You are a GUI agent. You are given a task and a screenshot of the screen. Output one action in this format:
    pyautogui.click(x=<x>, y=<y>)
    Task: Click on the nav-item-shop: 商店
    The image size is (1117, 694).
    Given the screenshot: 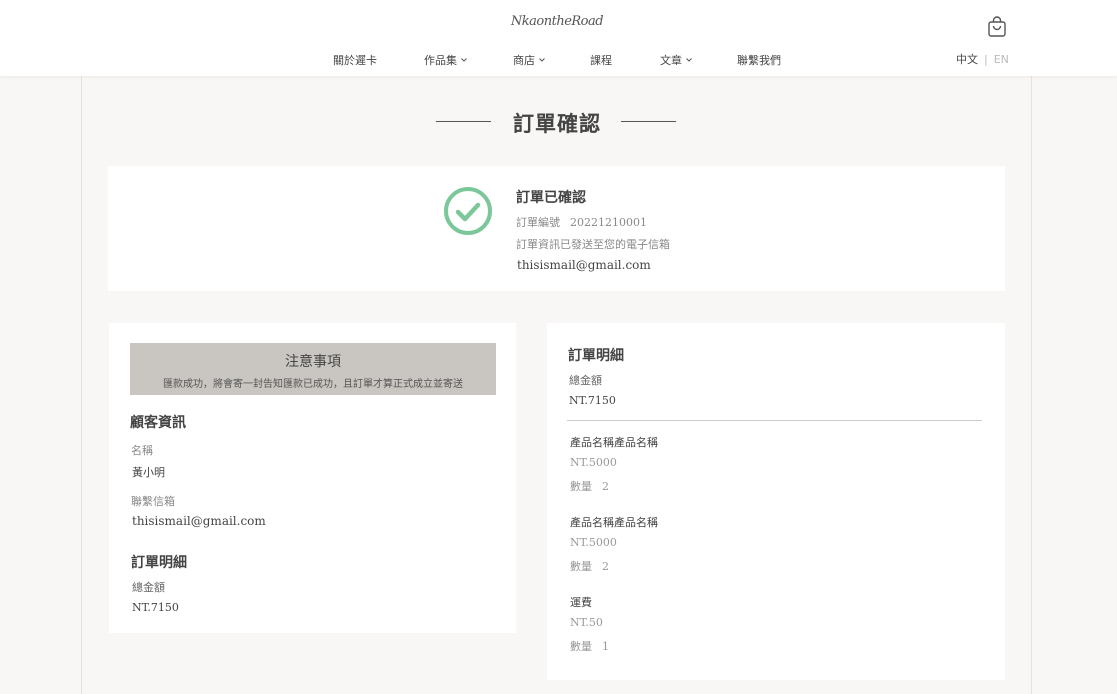 What is the action you would take?
    pyautogui.click(x=529, y=60)
    